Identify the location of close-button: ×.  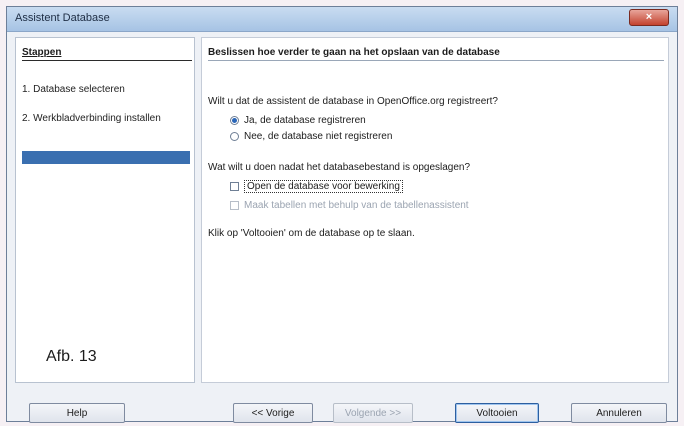
(649, 17).